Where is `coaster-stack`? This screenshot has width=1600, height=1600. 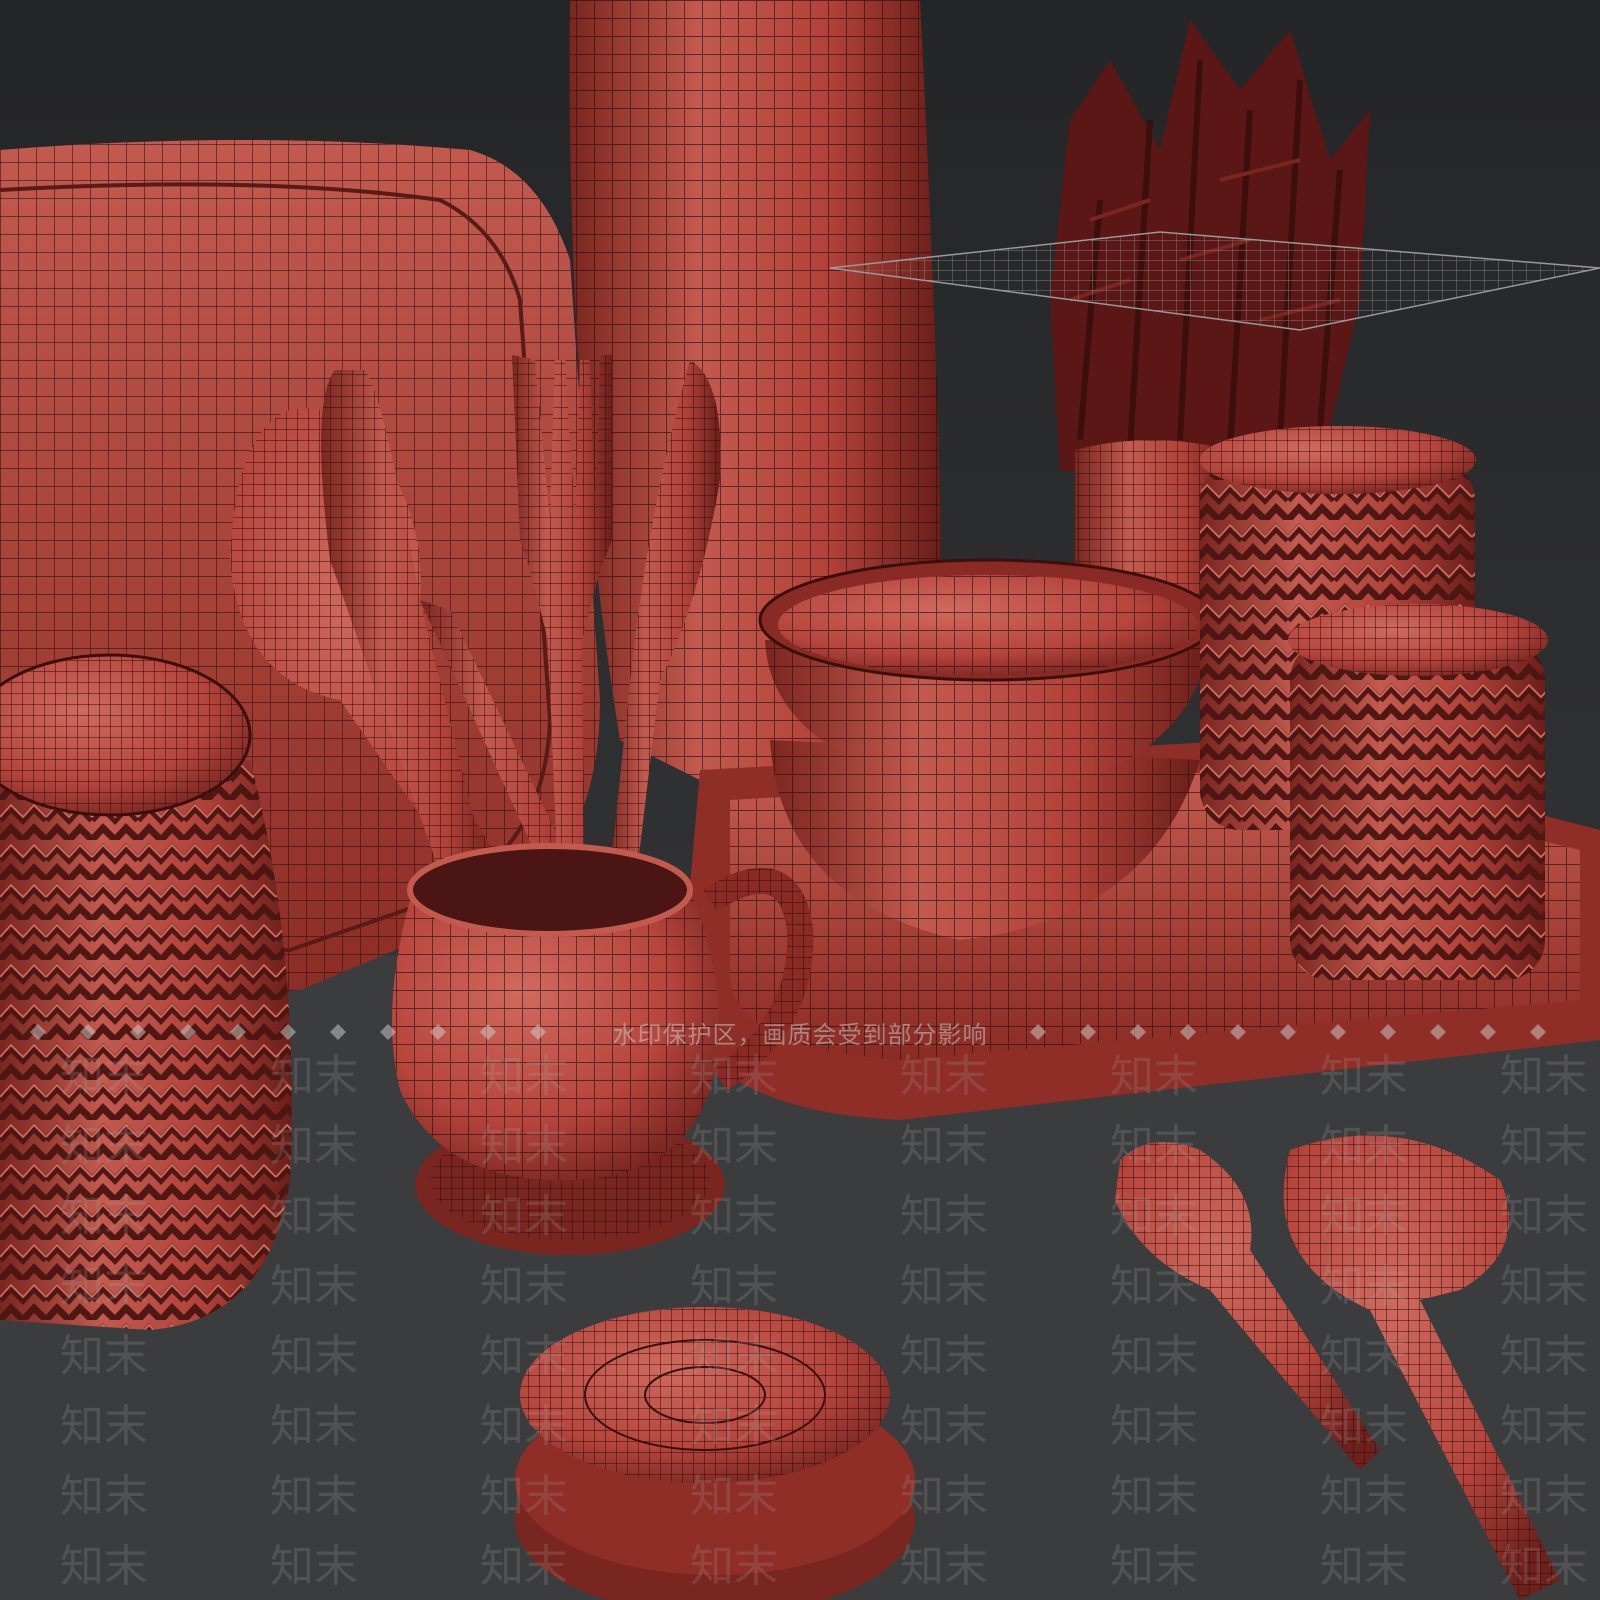 coaster-stack is located at coordinates (715, 1453).